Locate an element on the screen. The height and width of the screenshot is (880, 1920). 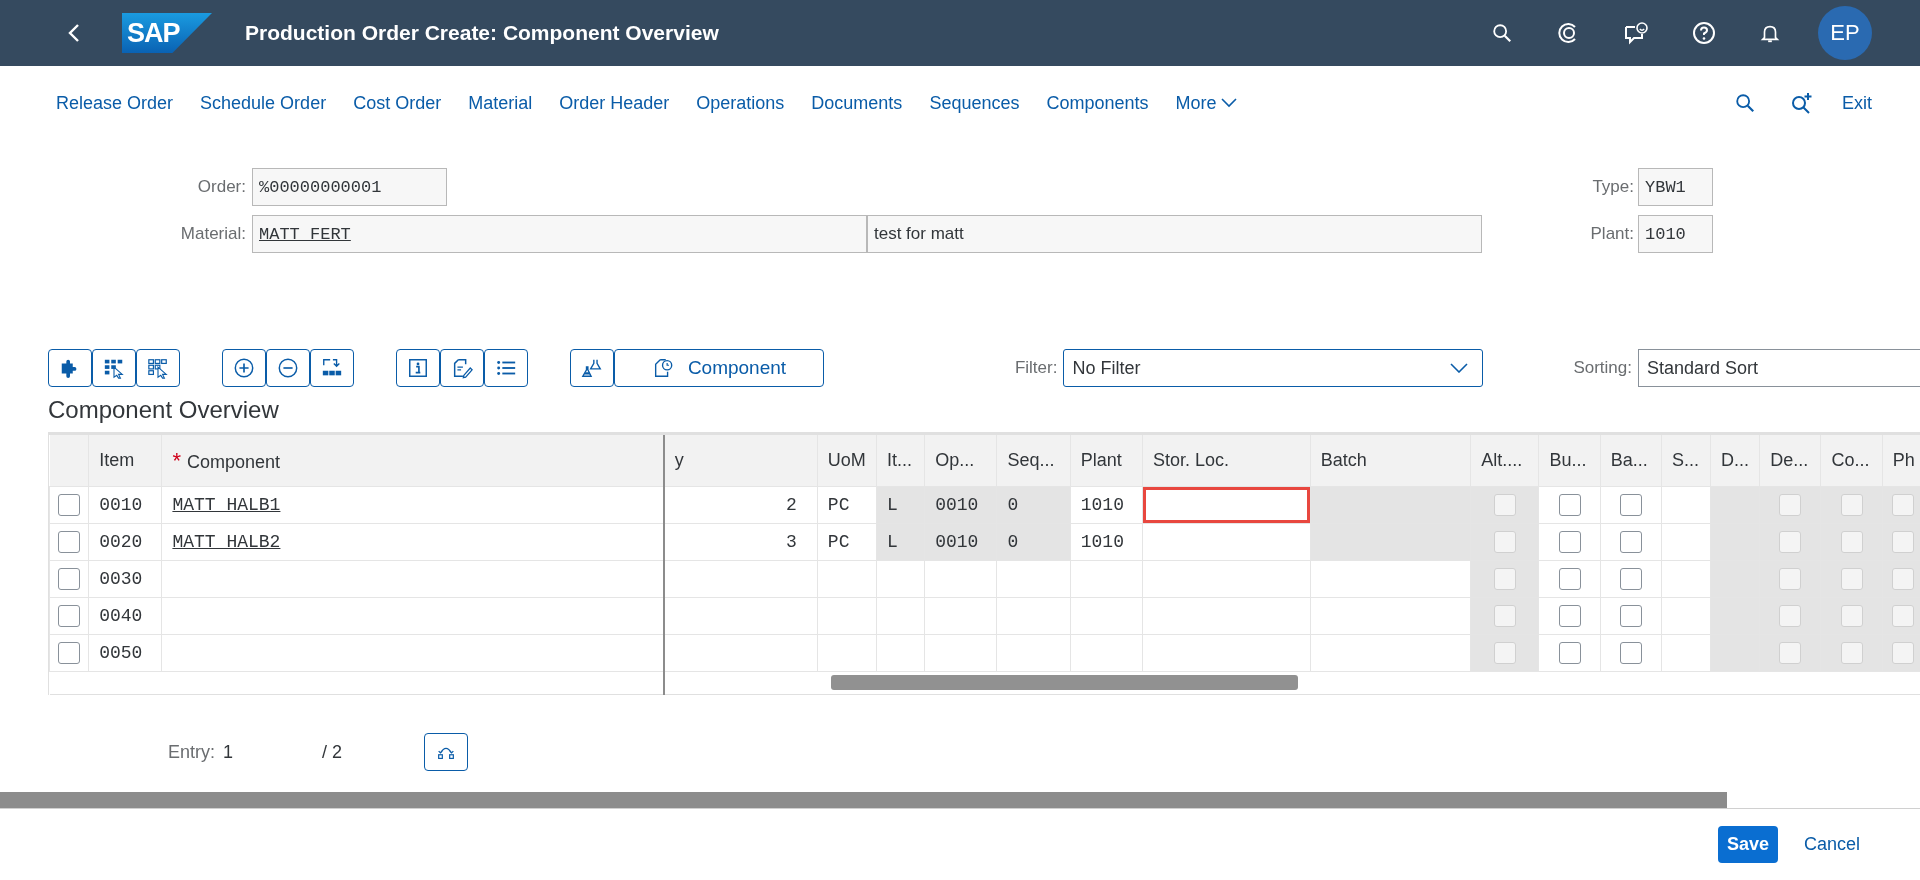
list-button is located at coordinates (506, 368).